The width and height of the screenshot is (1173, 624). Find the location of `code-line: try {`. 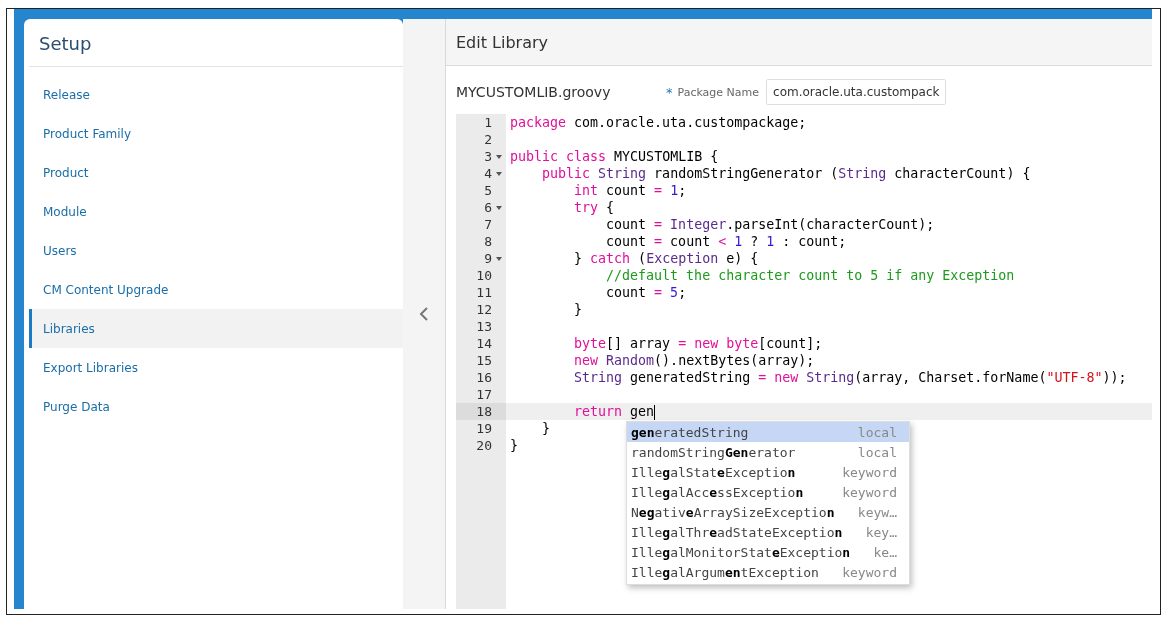

code-line: try { is located at coordinates (594, 207).